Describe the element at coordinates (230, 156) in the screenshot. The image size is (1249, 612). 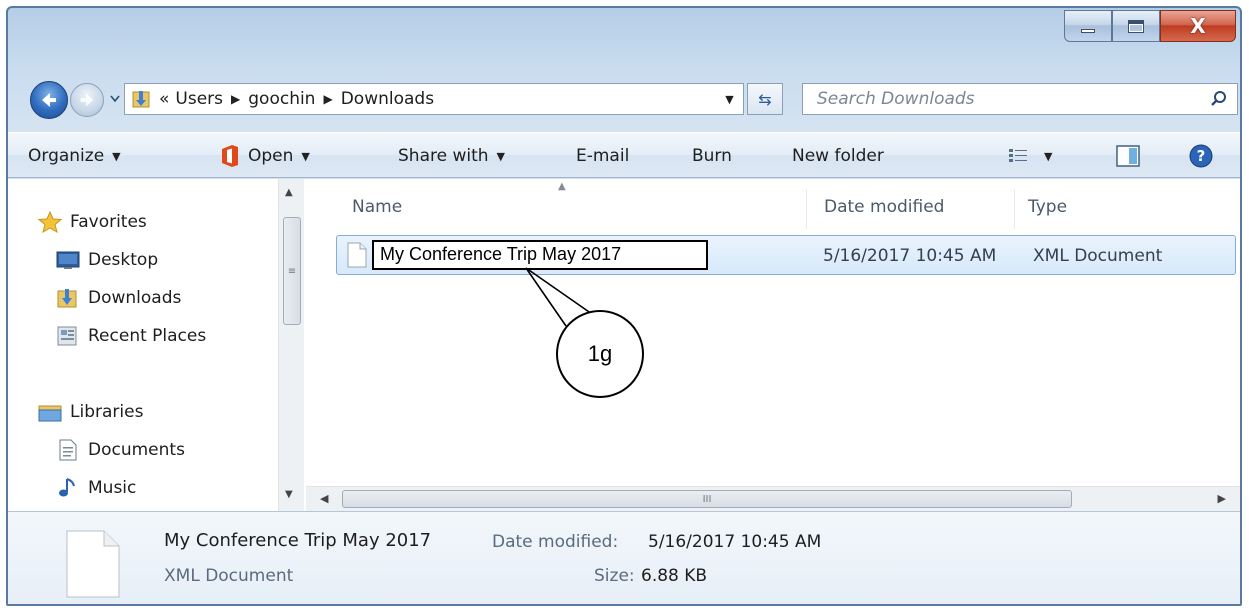
I see `office-icon` at that location.